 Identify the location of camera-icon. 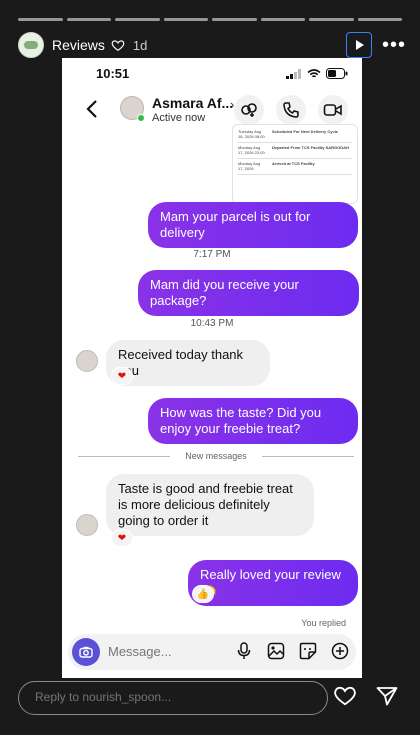
(86, 652).